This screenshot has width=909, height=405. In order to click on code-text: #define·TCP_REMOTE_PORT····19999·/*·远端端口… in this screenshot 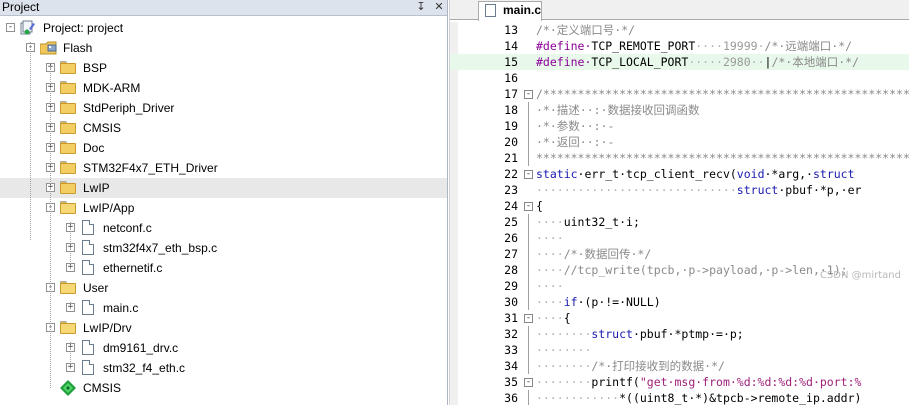, I will do `click(694, 46)`.